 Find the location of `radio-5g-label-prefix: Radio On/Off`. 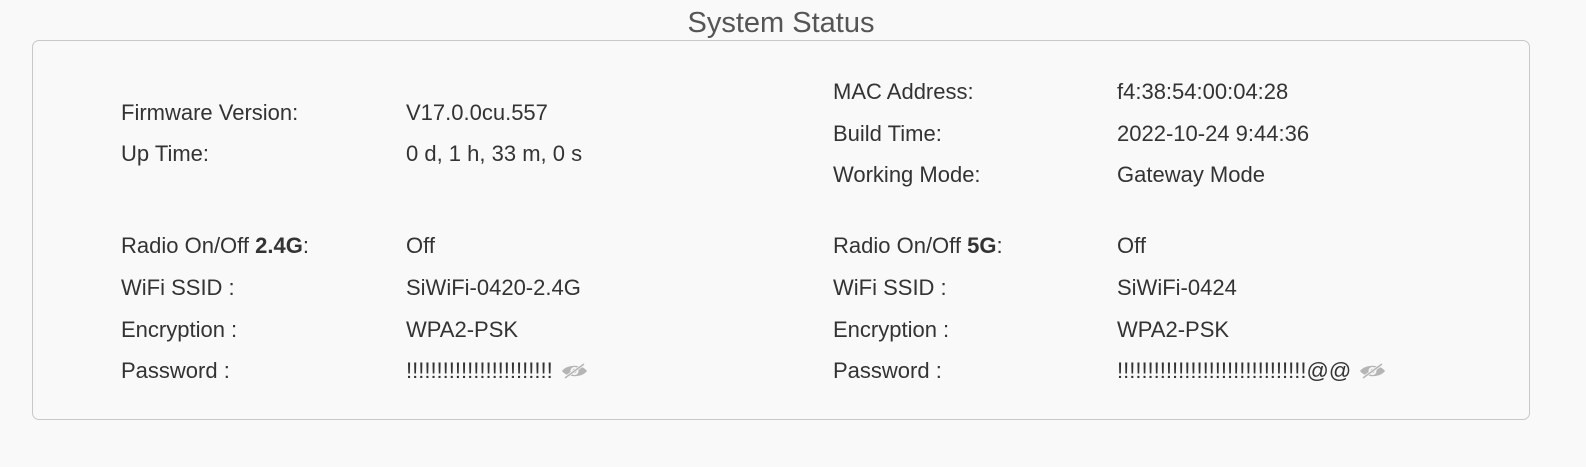

radio-5g-label-prefix: Radio On/Off is located at coordinates (900, 245).